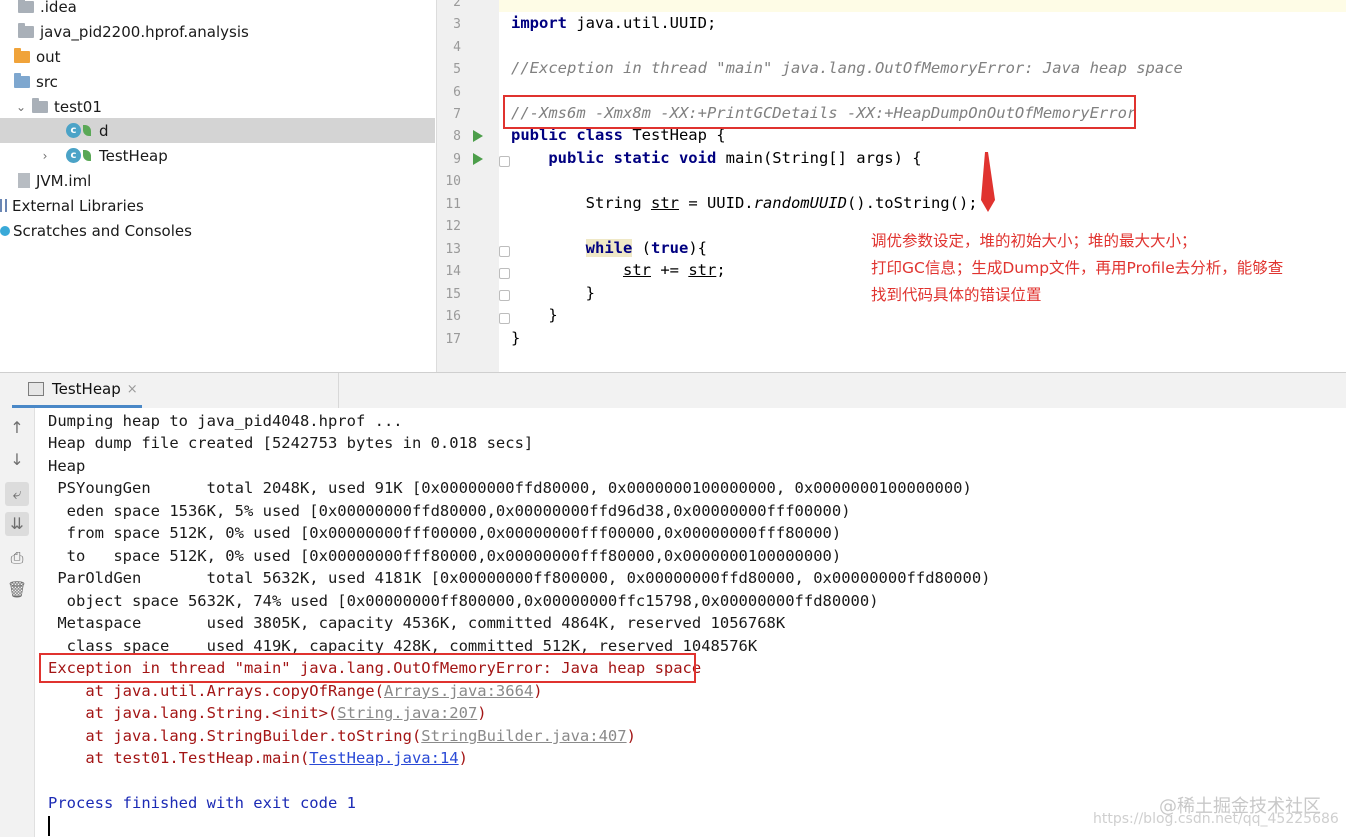 The width and height of the screenshot is (1346, 837). What do you see at coordinates (457, 114) in the screenshot?
I see `line-number: 7` at bounding box center [457, 114].